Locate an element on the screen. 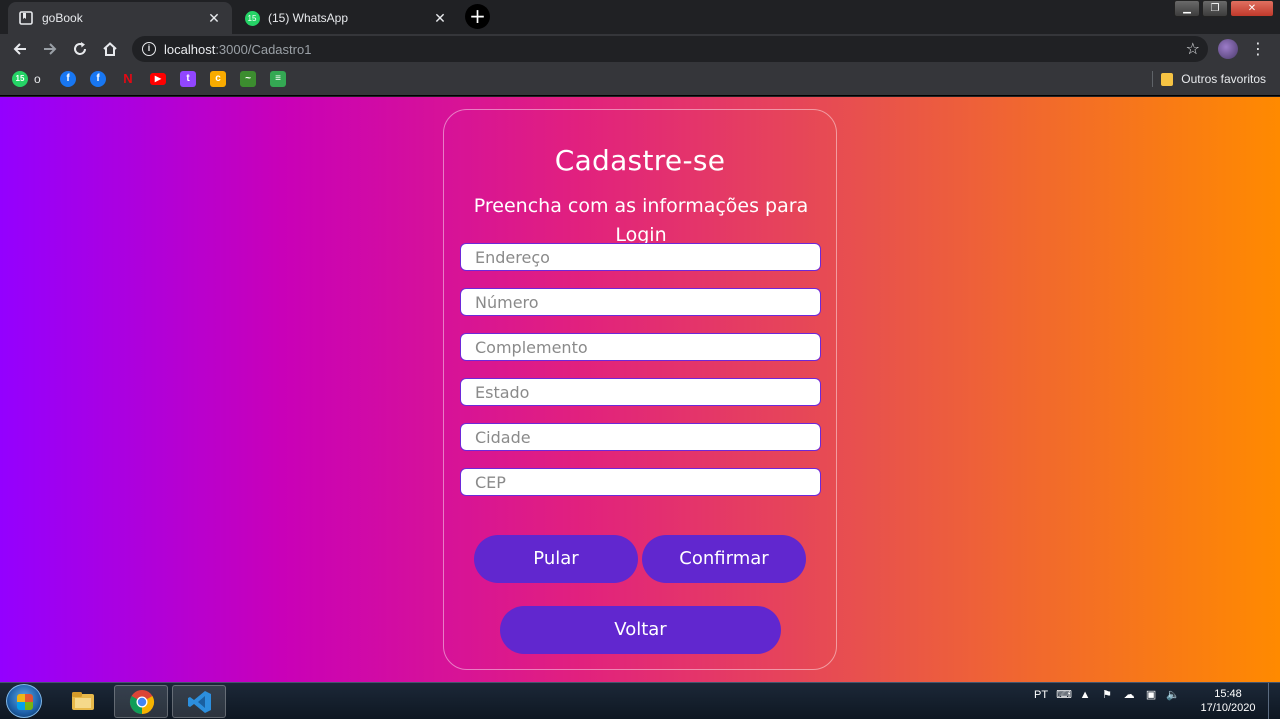 The height and width of the screenshot is (719, 1280). tab-title: (15) WhatsApp is located at coordinates (308, 18).